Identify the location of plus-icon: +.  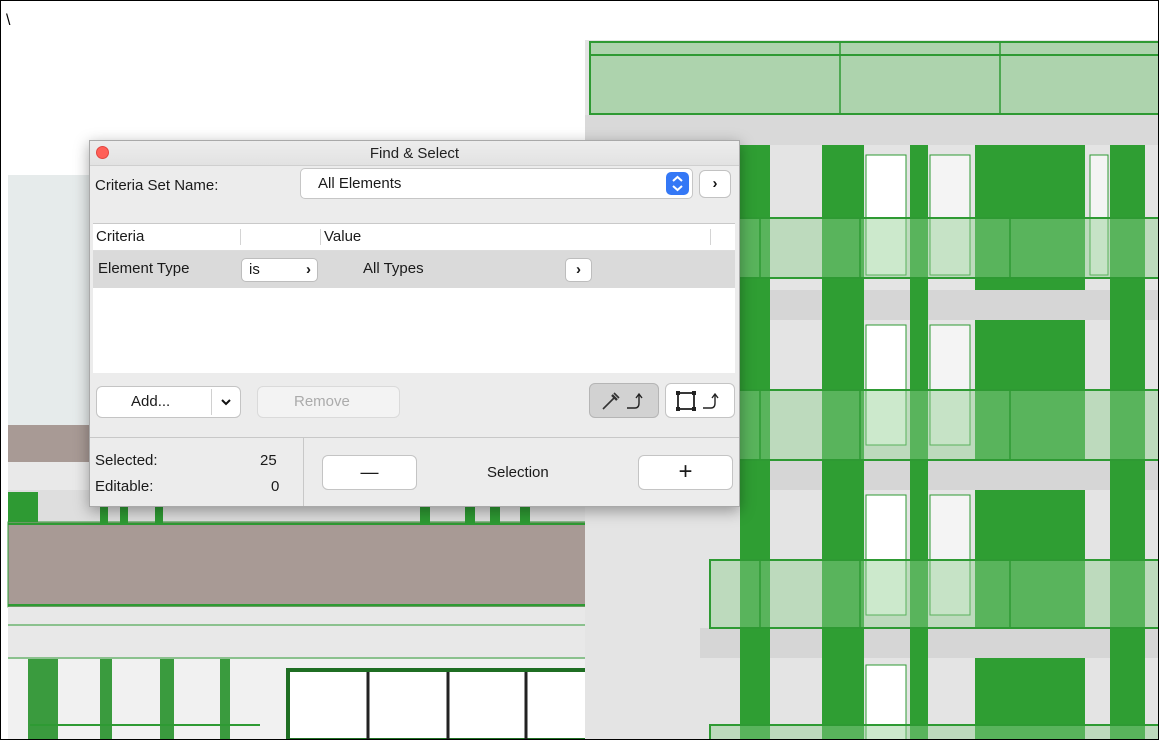
(685, 471).